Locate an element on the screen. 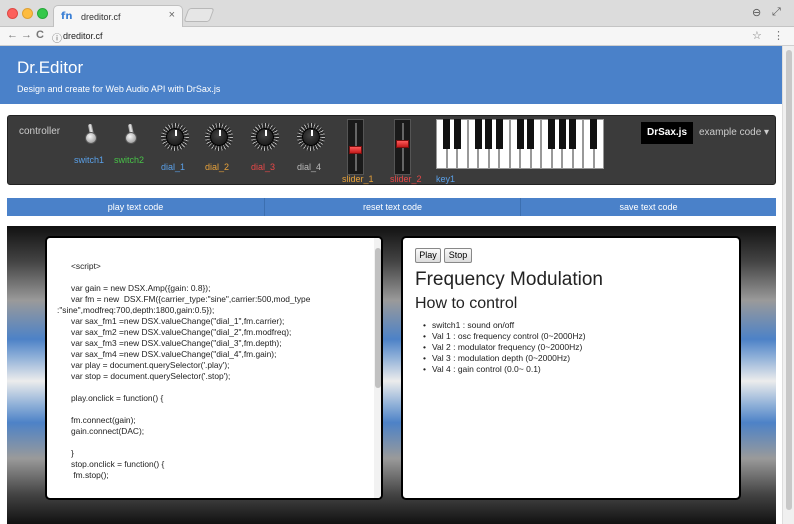 This screenshot has height=524, width=794. dial2-knob is located at coordinates (219, 137).